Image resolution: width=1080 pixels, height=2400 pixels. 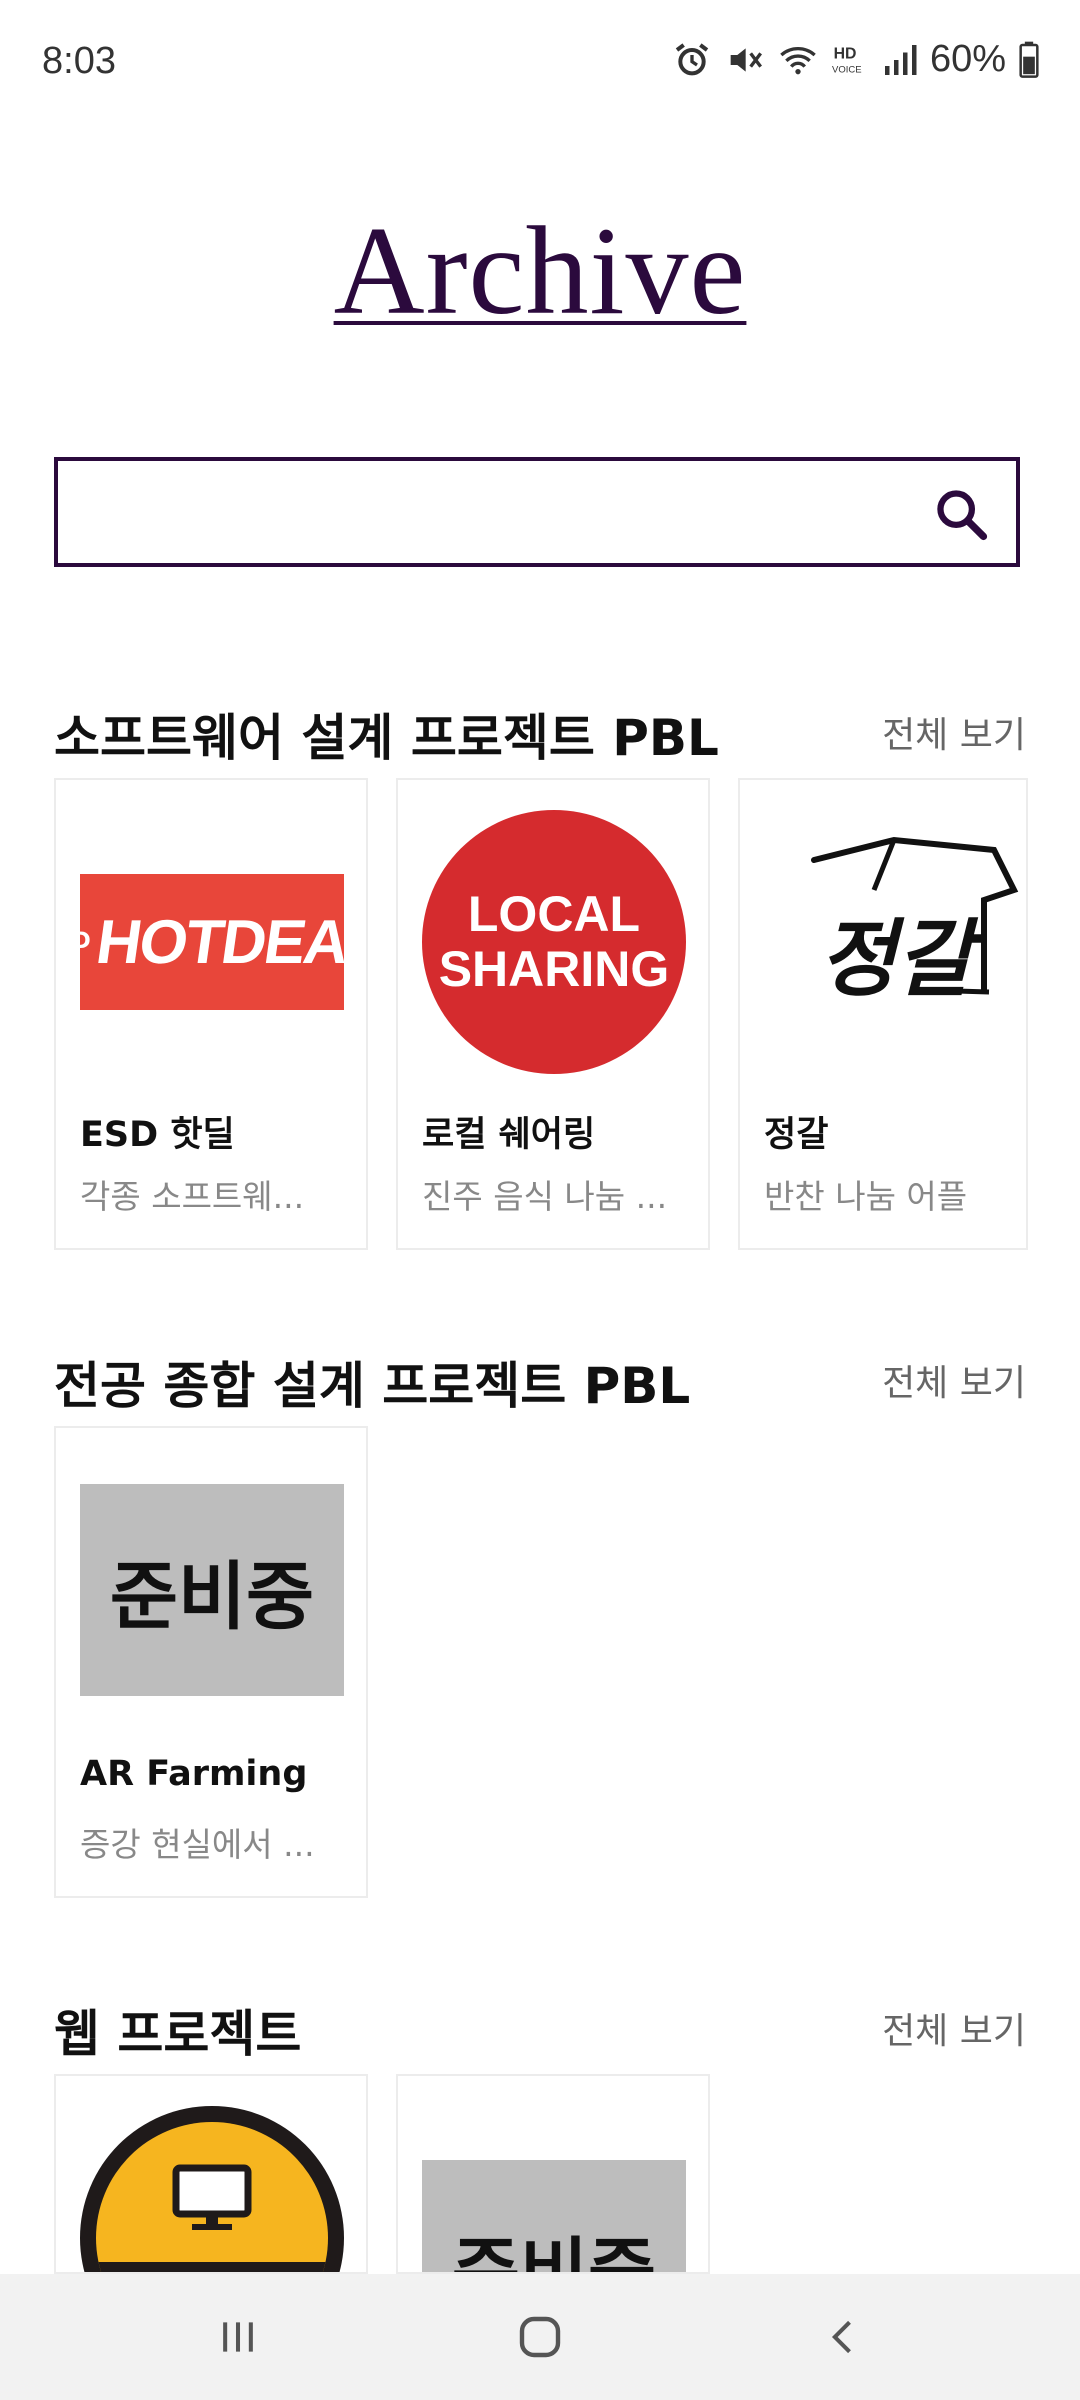 I want to click on card-thumbnail: 정갈, so click(x=895, y=942).